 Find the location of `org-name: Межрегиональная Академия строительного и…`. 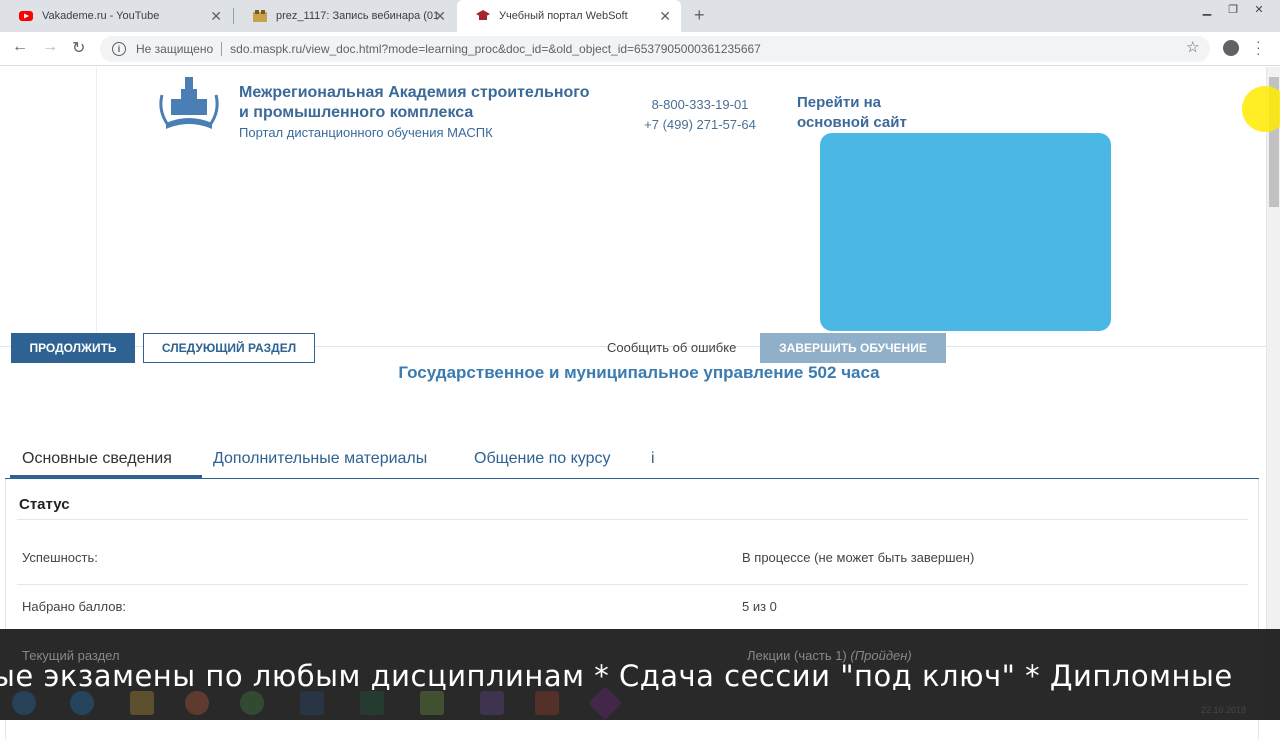

org-name: Межрегиональная Академия строительного и… is located at coordinates (434, 103).